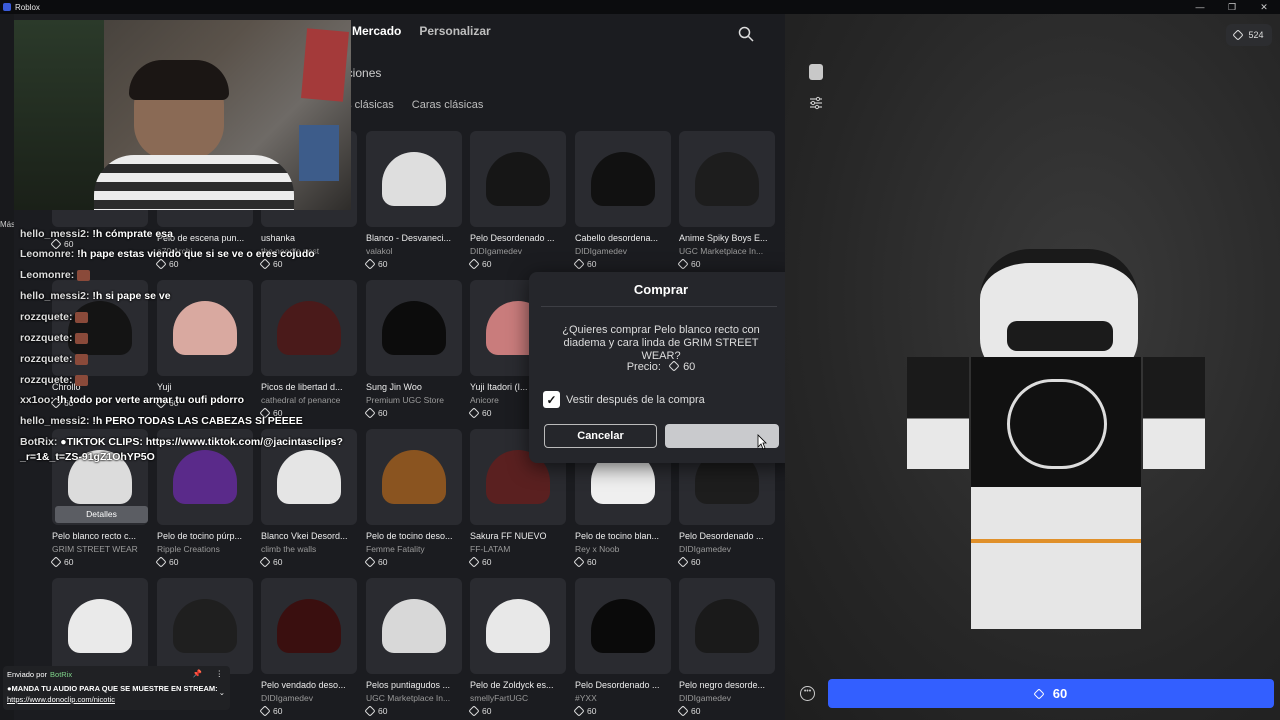 The width and height of the screenshot is (1280, 720). What do you see at coordinates (816, 72) in the screenshot?
I see `avatar-thumbnail-icon` at bounding box center [816, 72].